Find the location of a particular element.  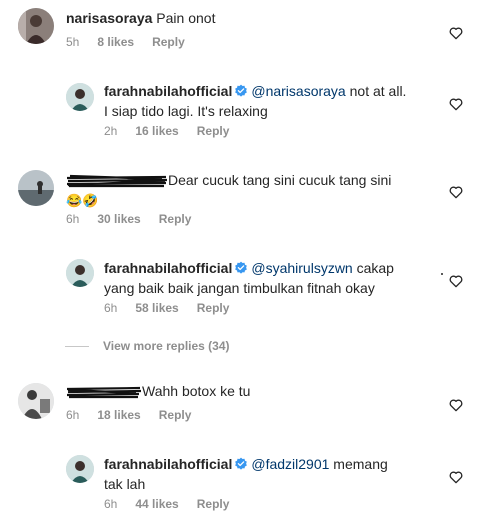

comment-body: Wahh botox ke tu is located at coordinates (158, 391).